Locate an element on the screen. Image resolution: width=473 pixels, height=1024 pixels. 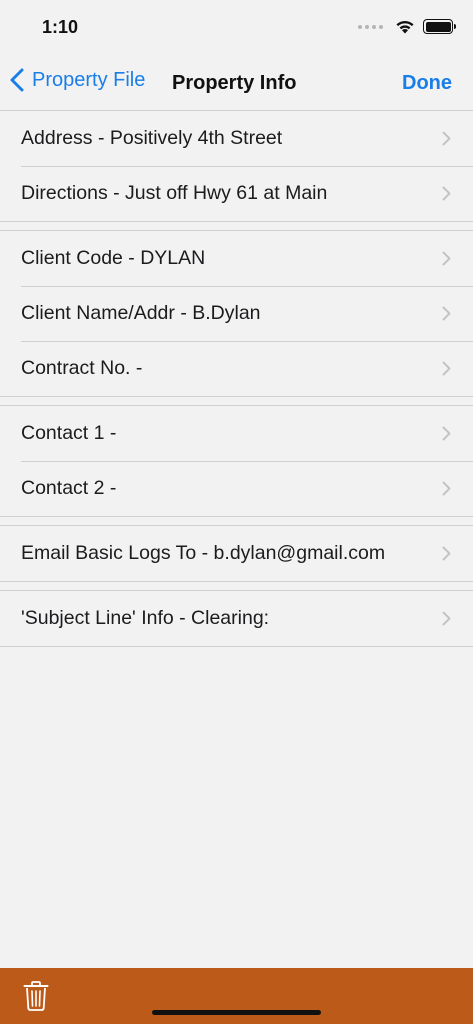
email-logs-row: Email Basic Logs To - b.dylan@gmail.com is located at coordinates (236, 553).